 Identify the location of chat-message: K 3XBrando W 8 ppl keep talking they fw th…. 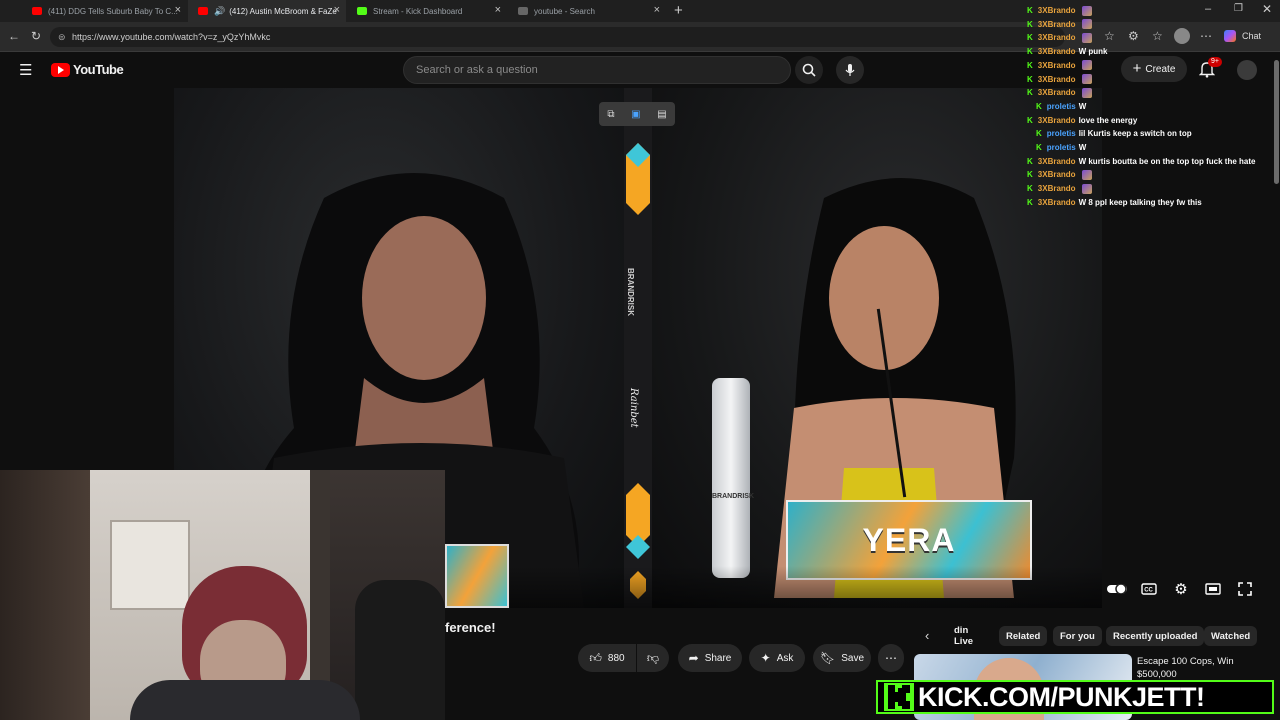
(1114, 202).